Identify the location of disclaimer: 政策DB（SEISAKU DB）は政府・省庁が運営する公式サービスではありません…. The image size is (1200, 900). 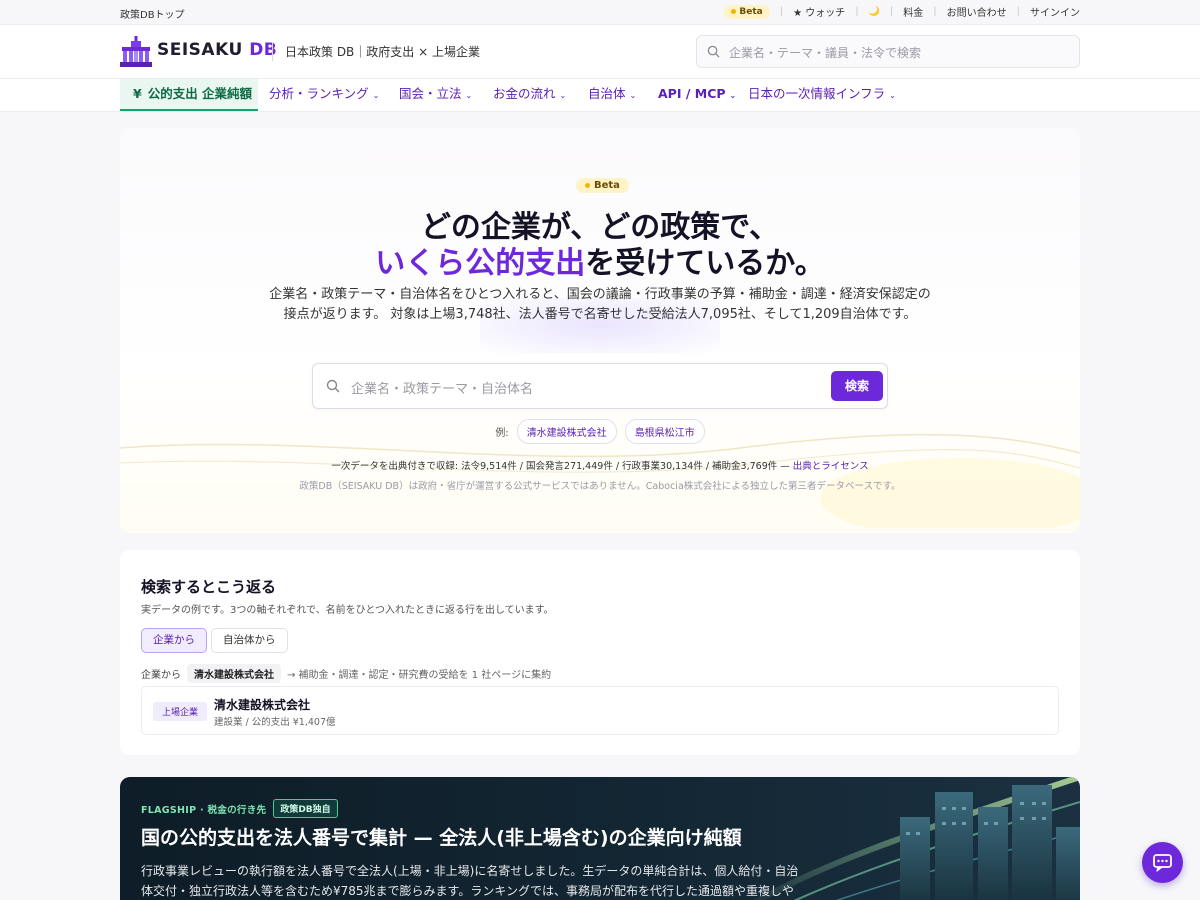
(600, 486).